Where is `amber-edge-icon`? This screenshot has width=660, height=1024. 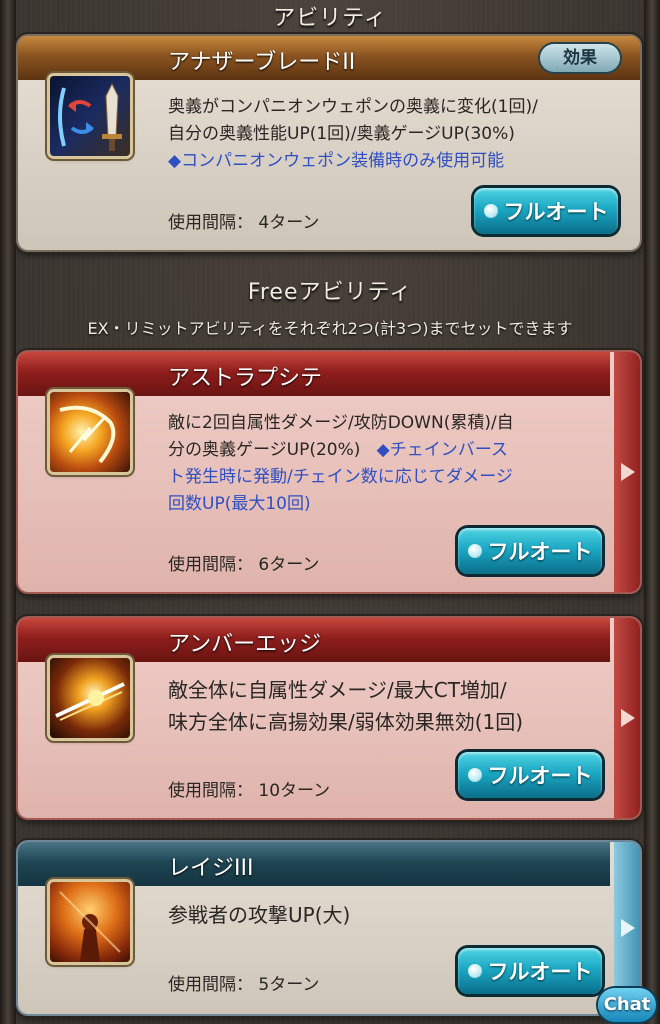
amber-edge-icon is located at coordinates (90, 698).